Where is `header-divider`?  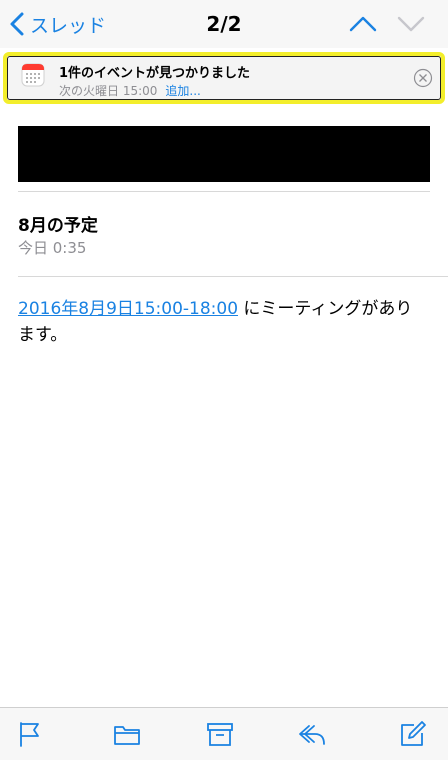 header-divider is located at coordinates (224, 191).